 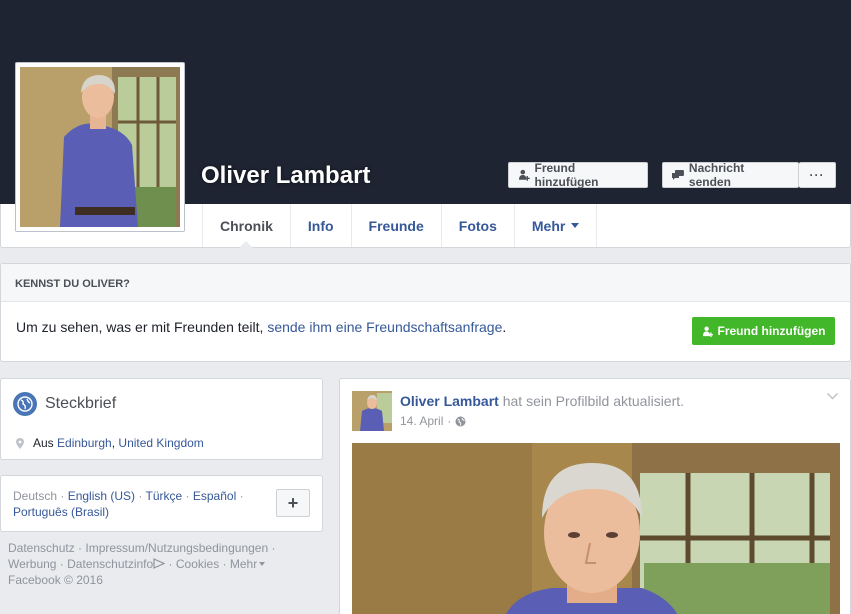 What do you see at coordinates (101, 496) in the screenshot?
I see `language-link: English (US)` at bounding box center [101, 496].